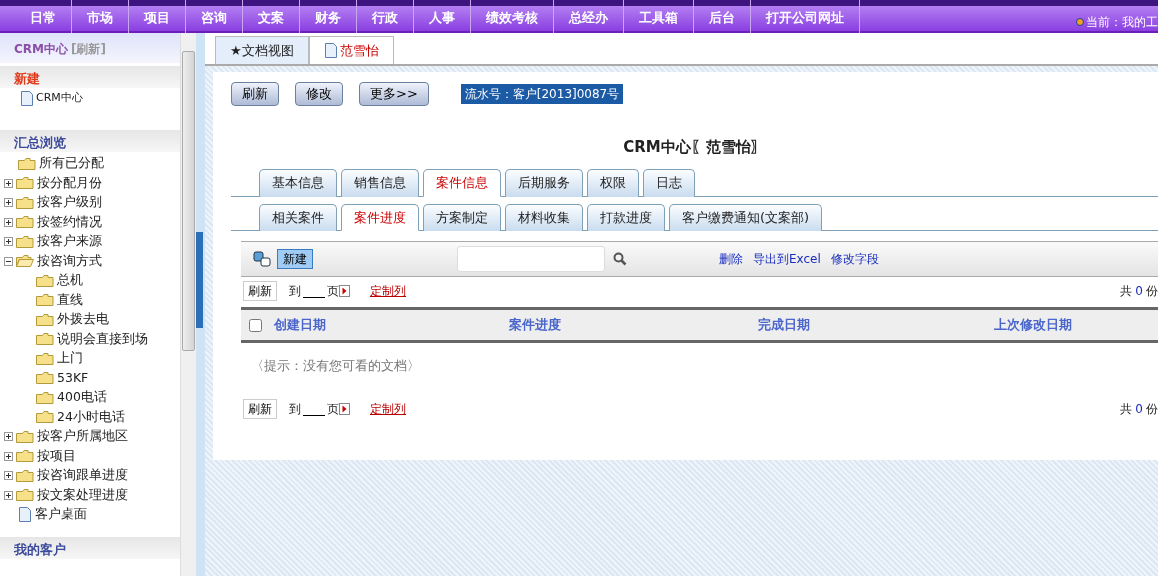 The width and height of the screenshot is (1158, 576). Describe the element at coordinates (69, 203) in the screenshot. I see `tree-item: 按客户级别` at that location.